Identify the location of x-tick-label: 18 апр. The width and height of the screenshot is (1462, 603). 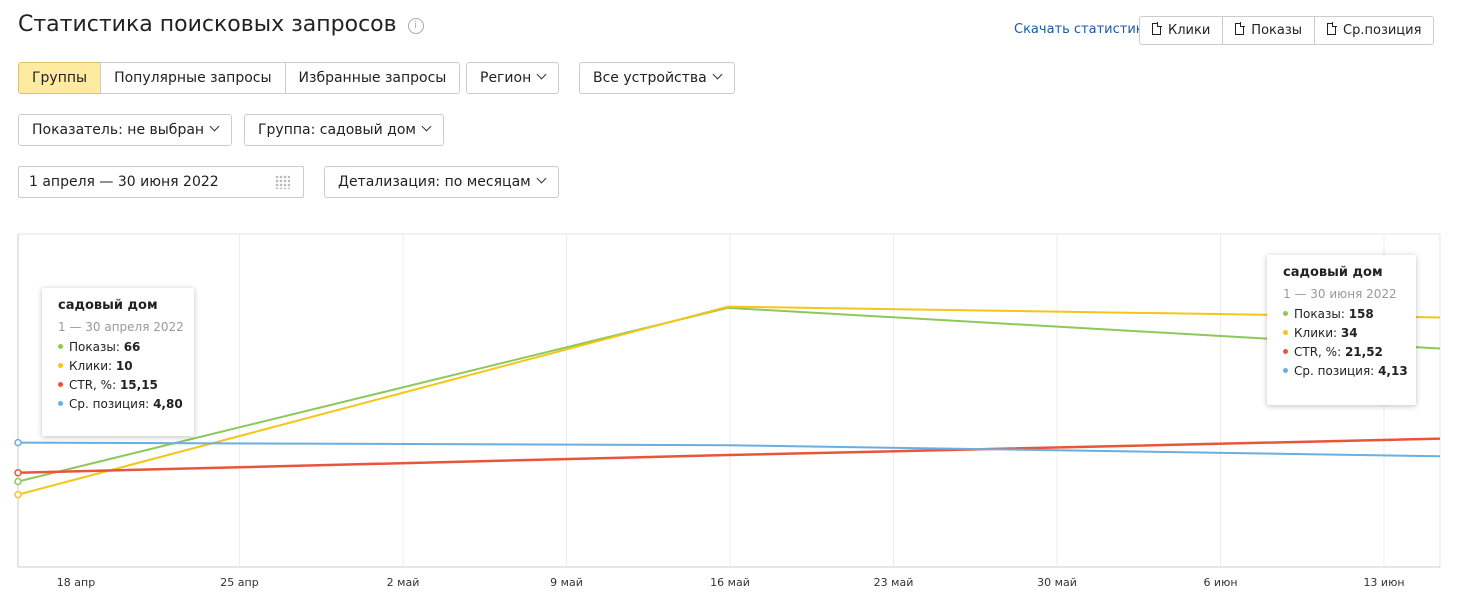
(76, 582).